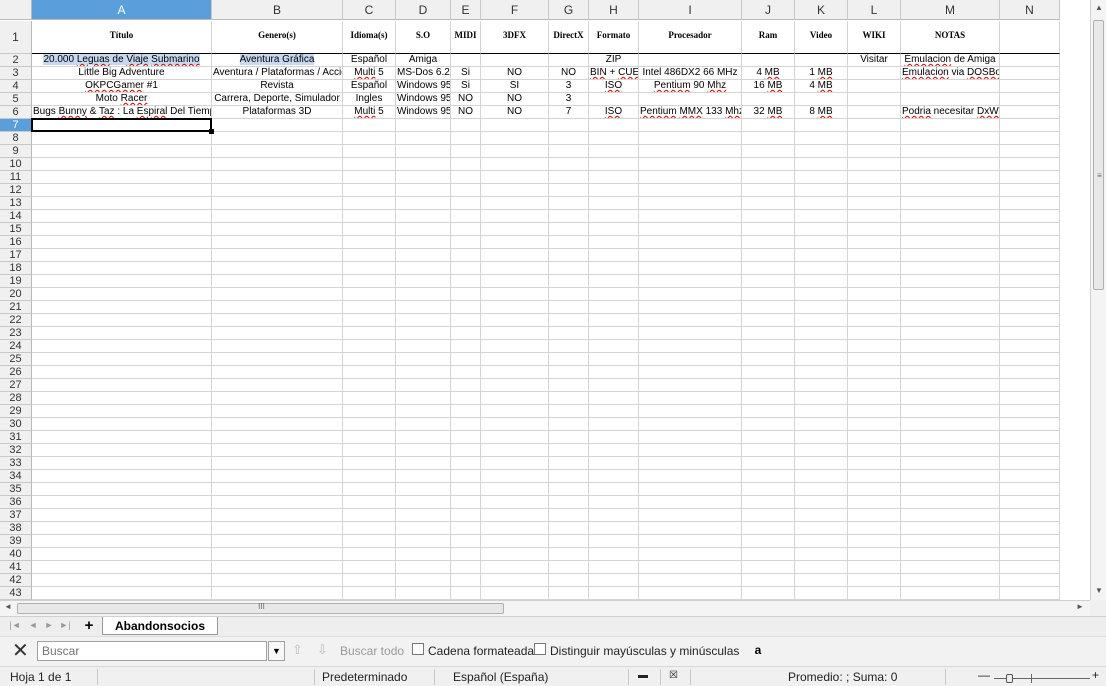  I want to click on cell-a18, so click(122, 268).